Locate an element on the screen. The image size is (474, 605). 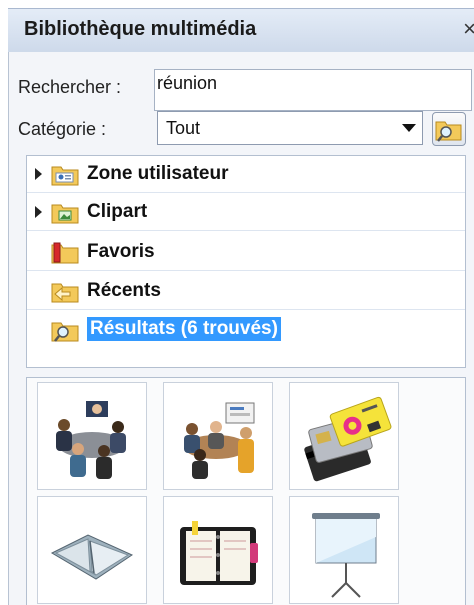
search-results-folder-icon is located at coordinates (65, 332).